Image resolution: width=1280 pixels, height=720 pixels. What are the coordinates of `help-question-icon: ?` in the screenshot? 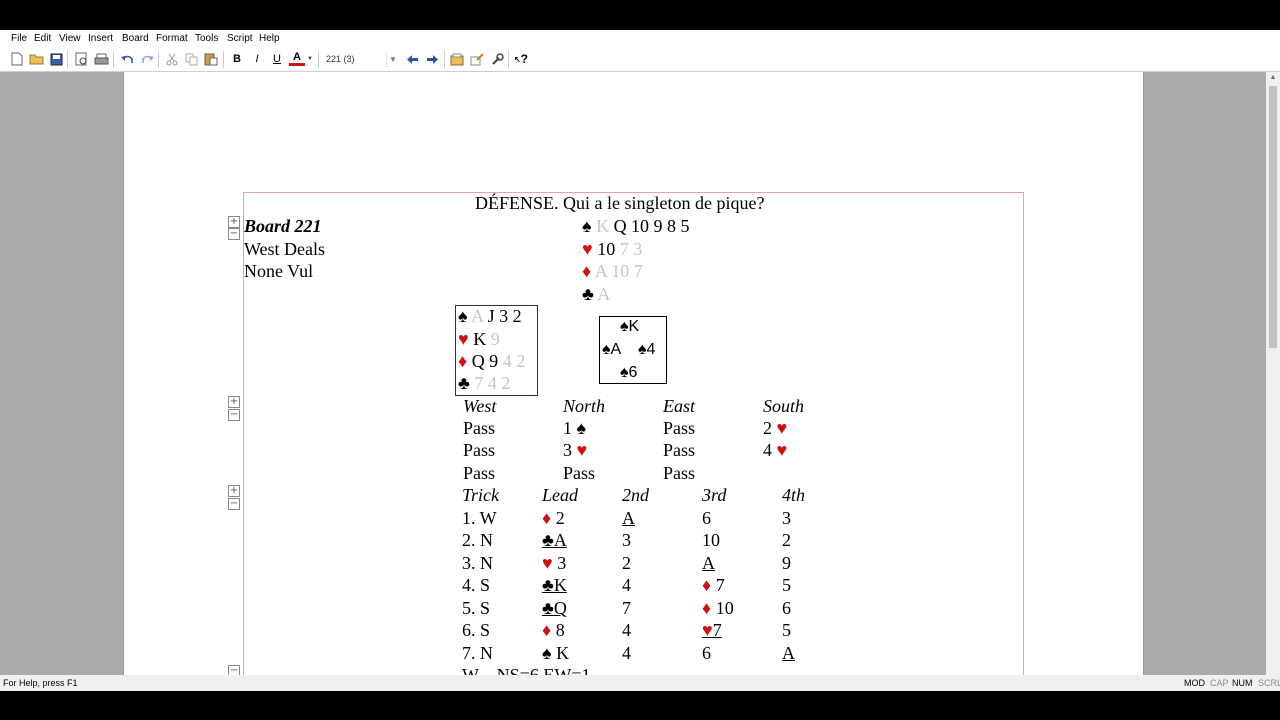 It's located at (524, 59).